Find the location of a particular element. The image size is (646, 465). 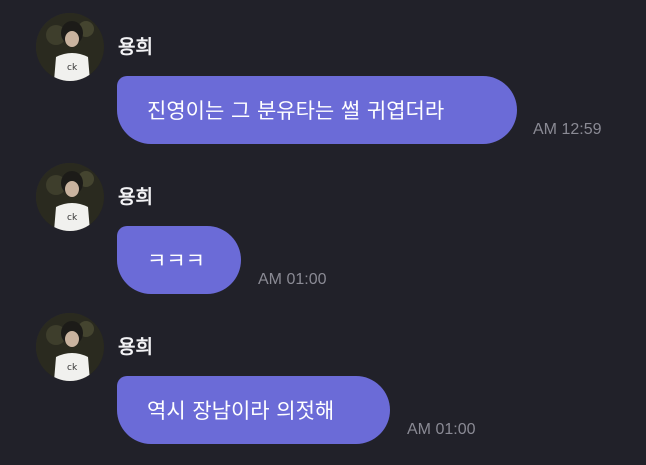

message-bubble: 역시 장남이라 의젓해 is located at coordinates (253, 410).